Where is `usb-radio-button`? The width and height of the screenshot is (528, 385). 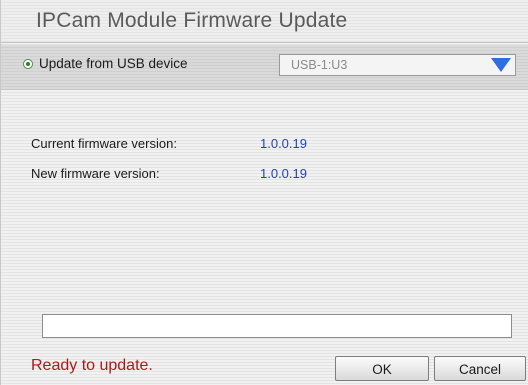
usb-radio-button is located at coordinates (28, 64).